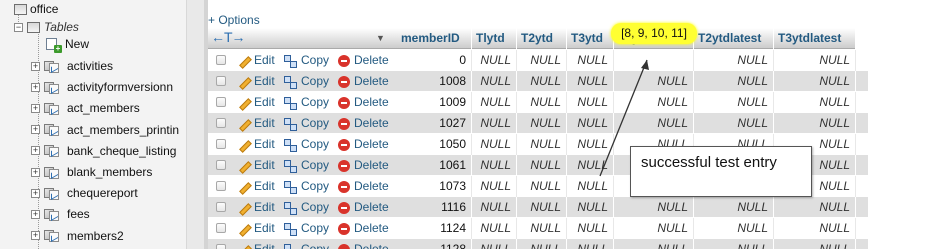 The width and height of the screenshot is (947, 249). Describe the element at coordinates (123, 130) in the screenshot. I see `table-name-label: act_members_printin` at that location.